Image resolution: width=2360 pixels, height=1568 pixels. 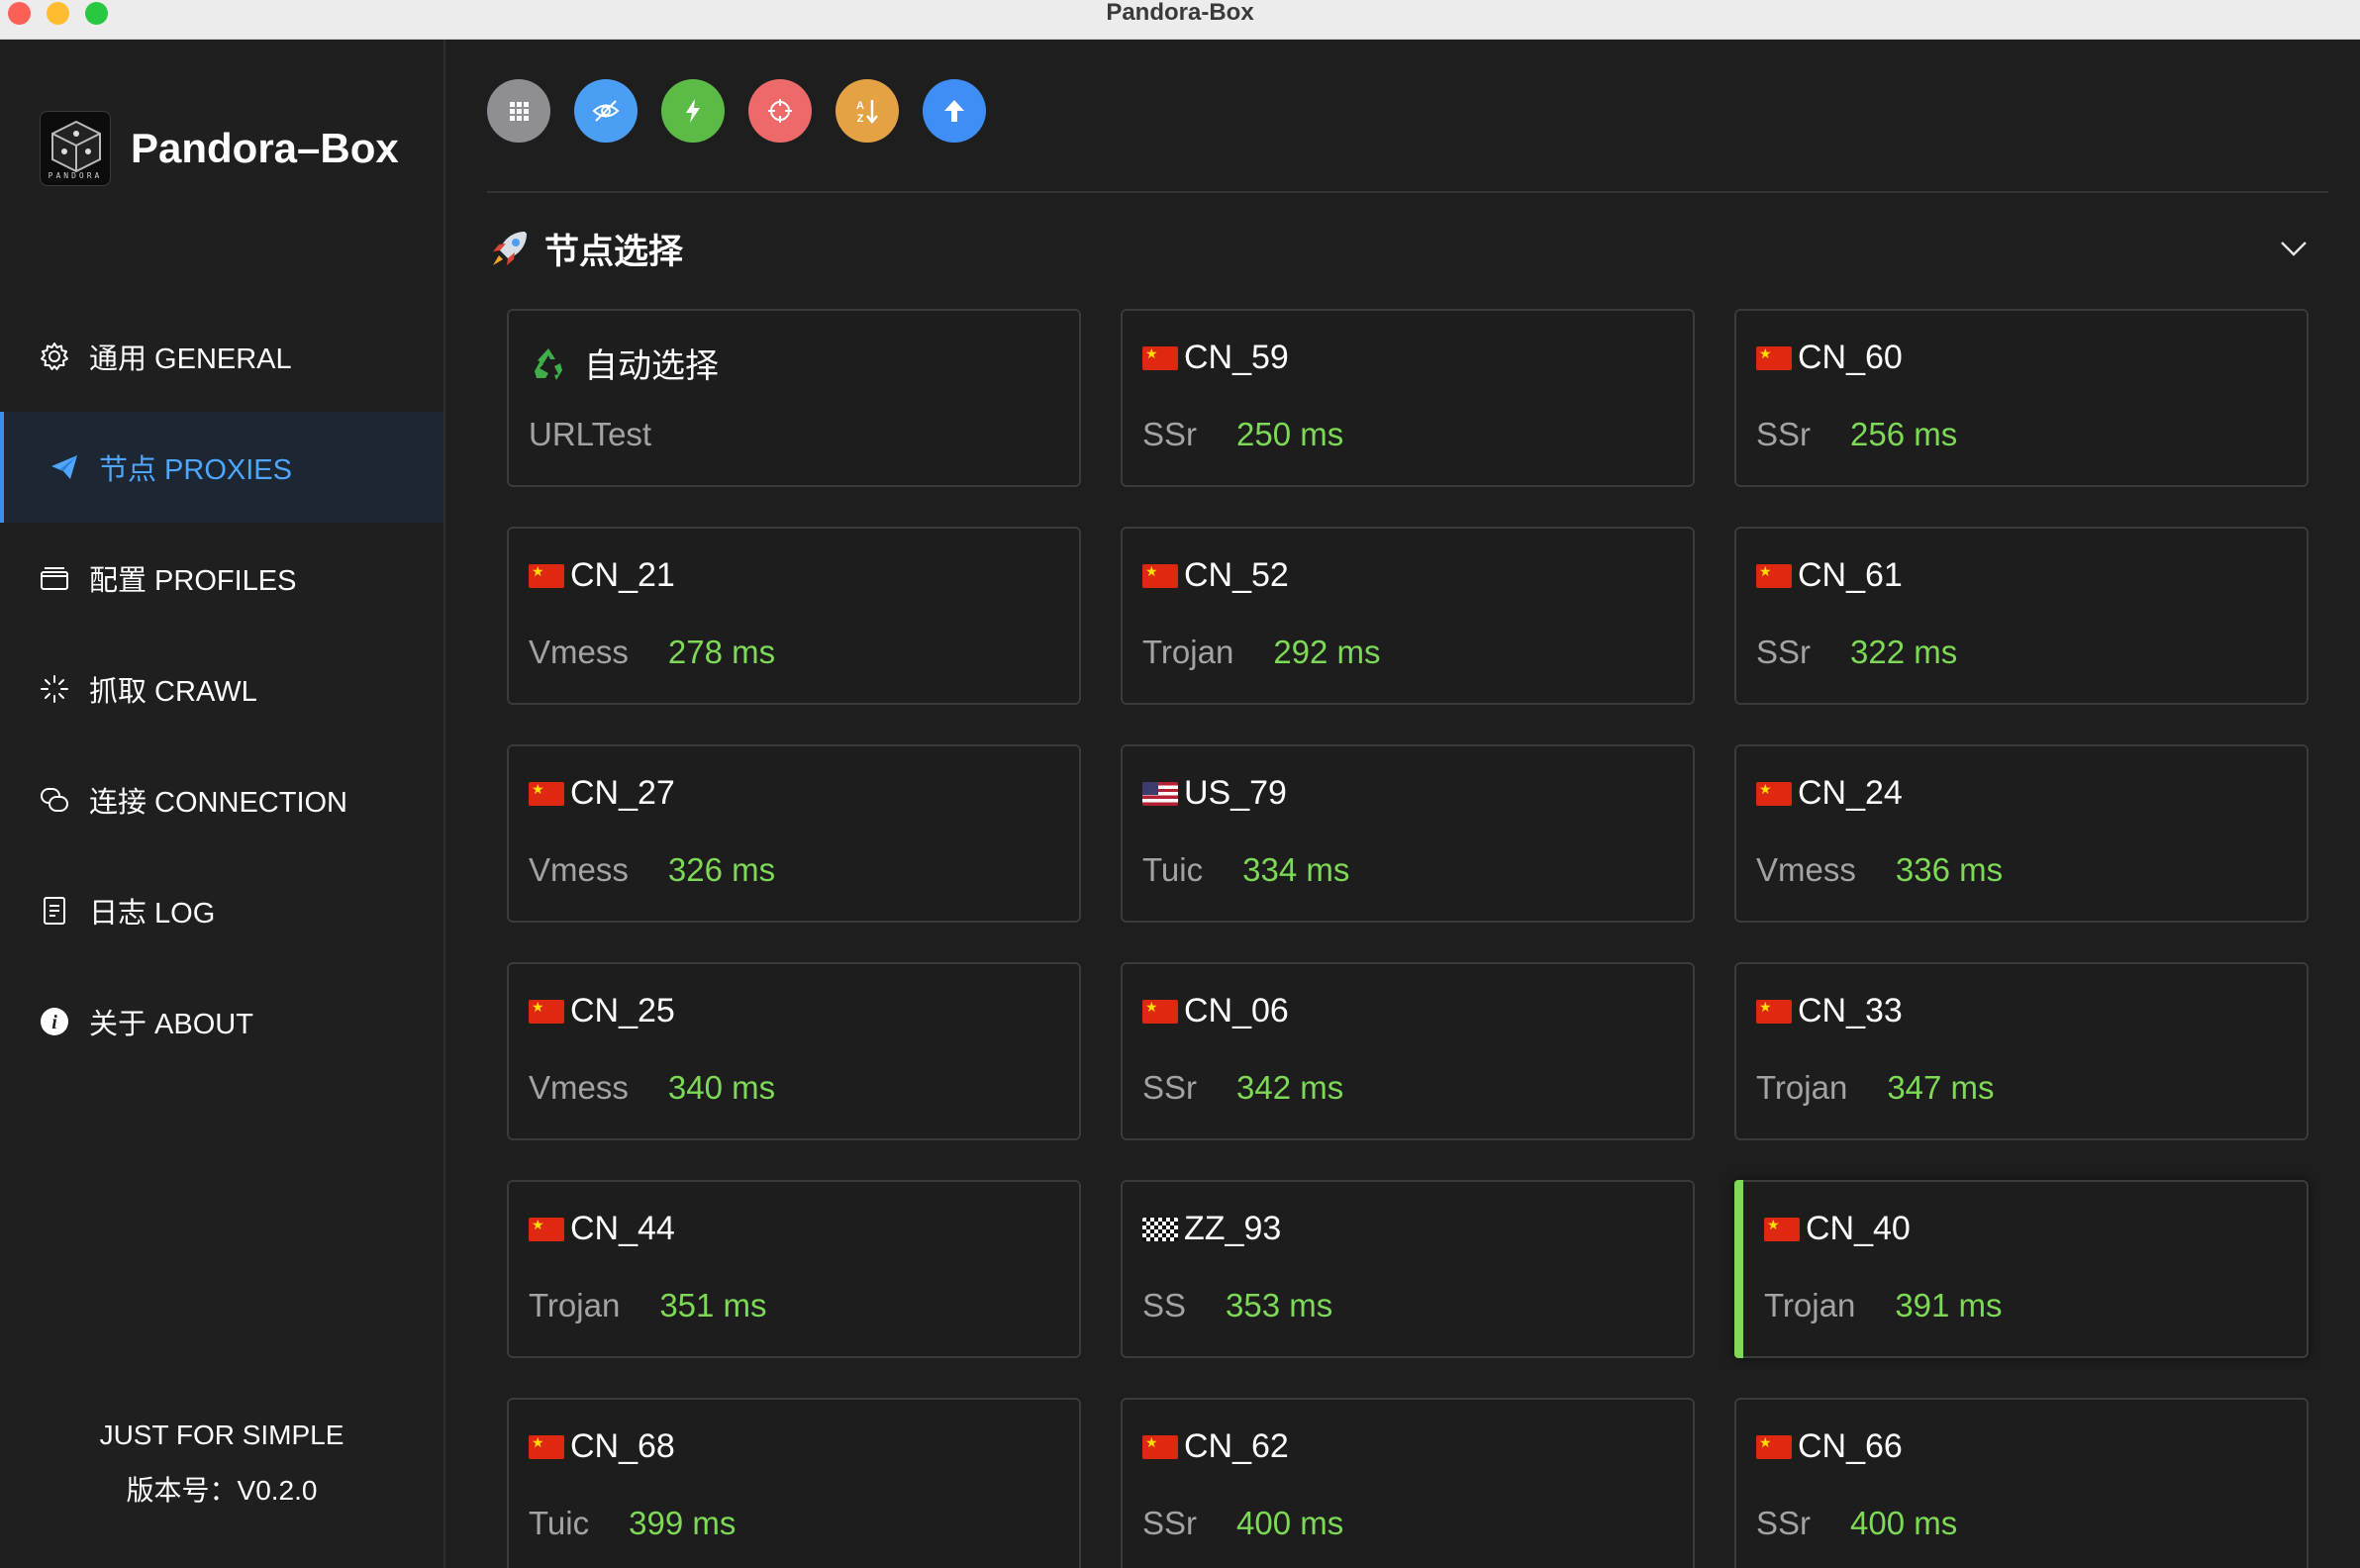 What do you see at coordinates (1407, 248) in the screenshot?
I see `proxy-group-header: 节点选择` at bounding box center [1407, 248].